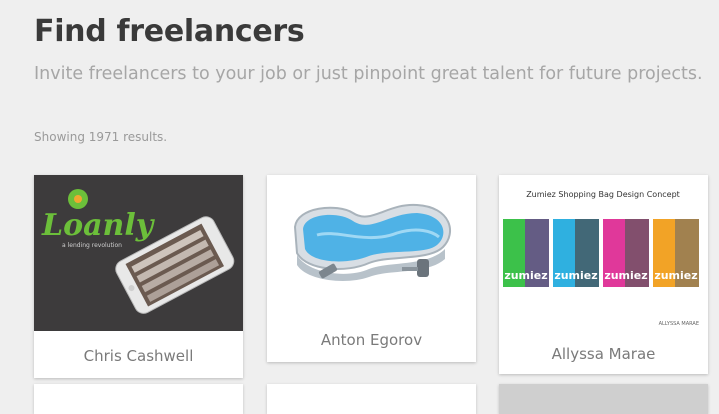  Describe the element at coordinates (98, 225) in the screenshot. I see `loanly-logo: Loanly` at that location.